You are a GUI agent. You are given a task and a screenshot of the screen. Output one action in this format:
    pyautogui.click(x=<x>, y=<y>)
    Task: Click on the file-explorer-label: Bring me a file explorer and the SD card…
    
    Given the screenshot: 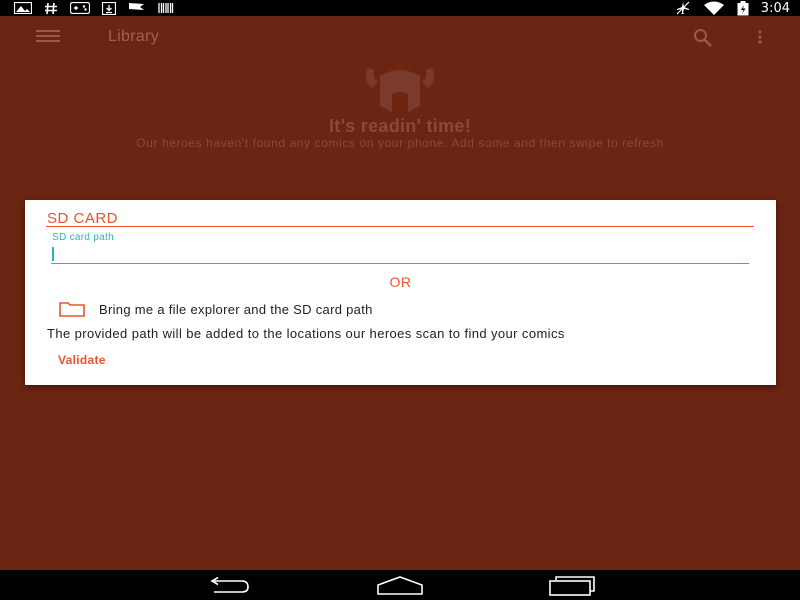 What is the action you would take?
    pyautogui.click(x=236, y=309)
    